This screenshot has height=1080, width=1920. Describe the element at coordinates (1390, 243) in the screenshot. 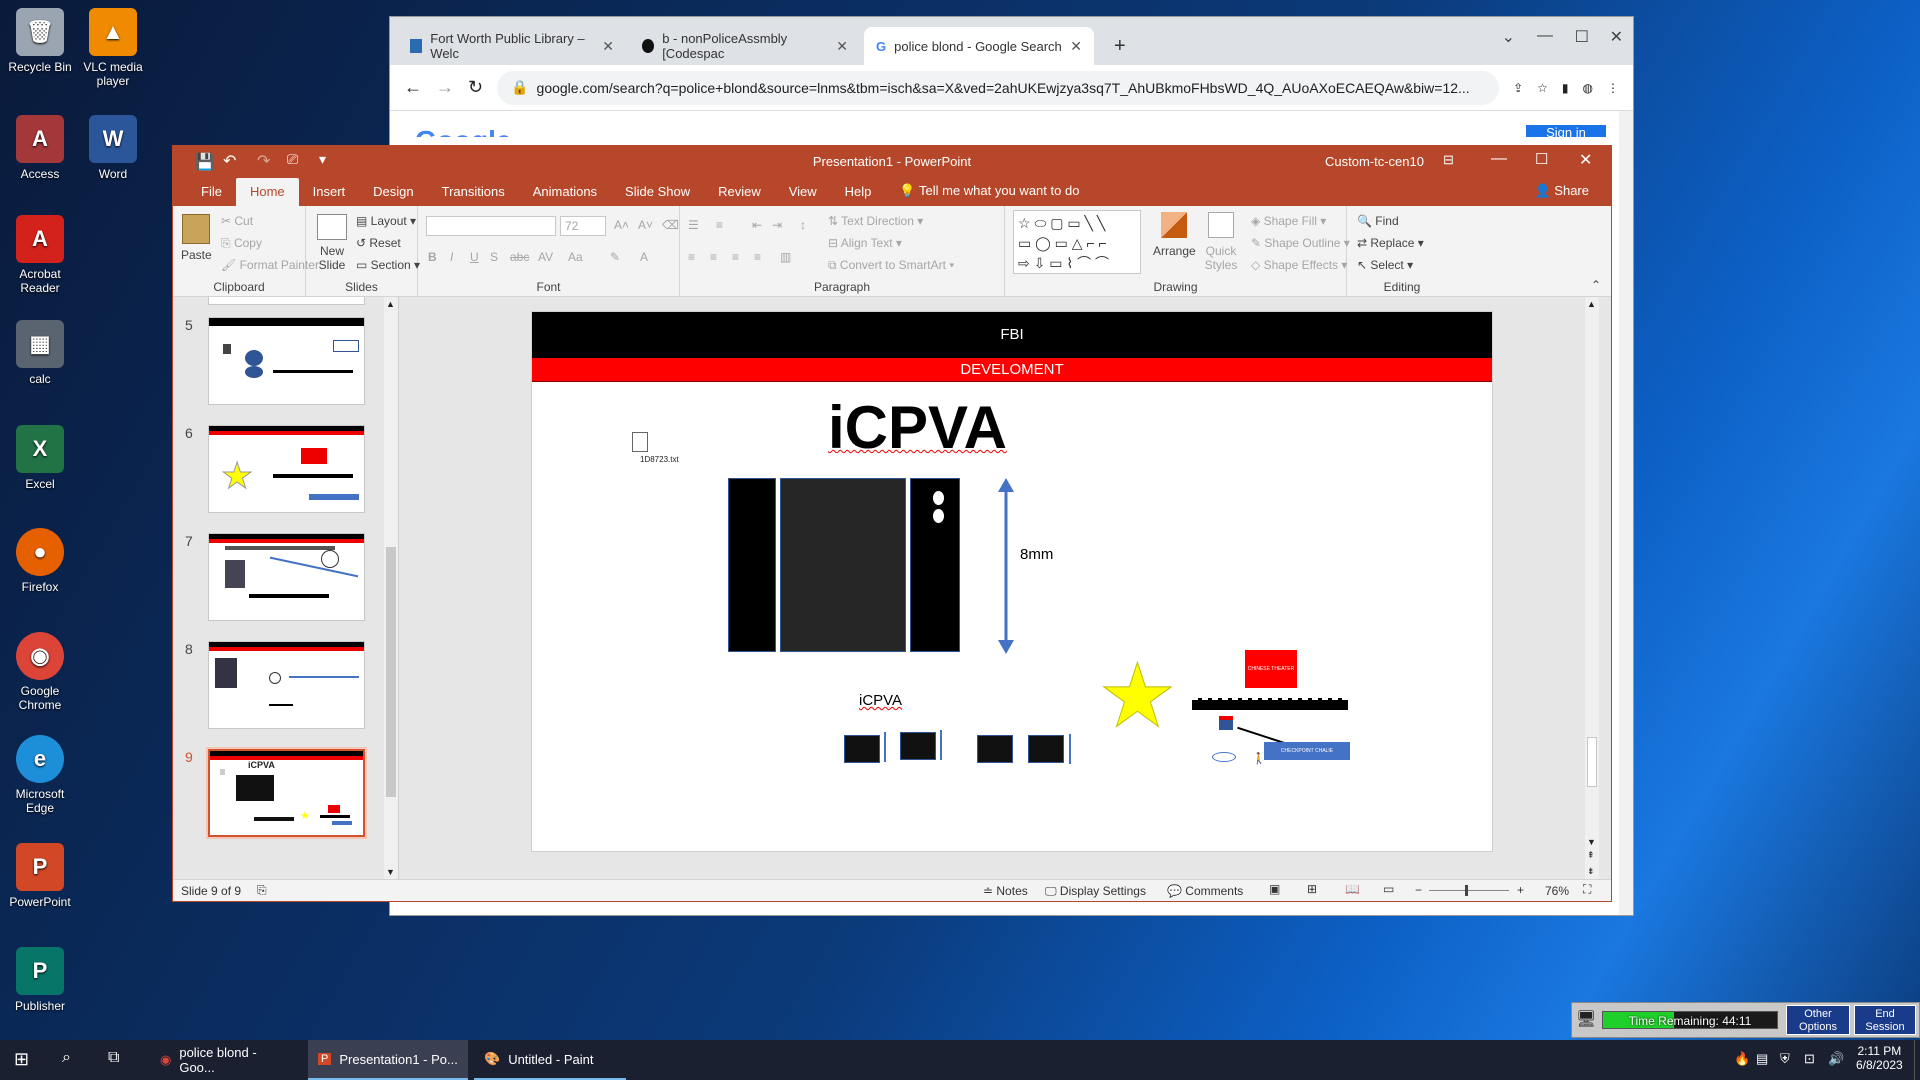

I see `replace-button: ⇄ Replace ▾` at that location.